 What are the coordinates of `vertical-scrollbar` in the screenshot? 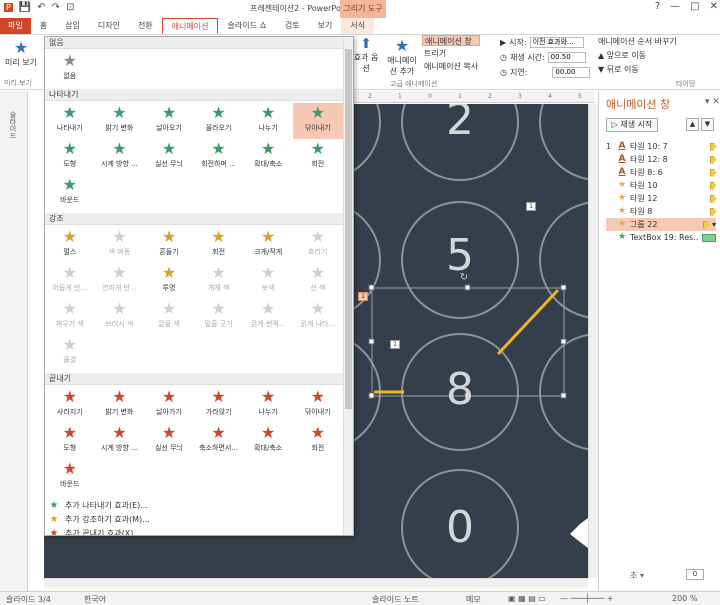 It's located at (593, 341).